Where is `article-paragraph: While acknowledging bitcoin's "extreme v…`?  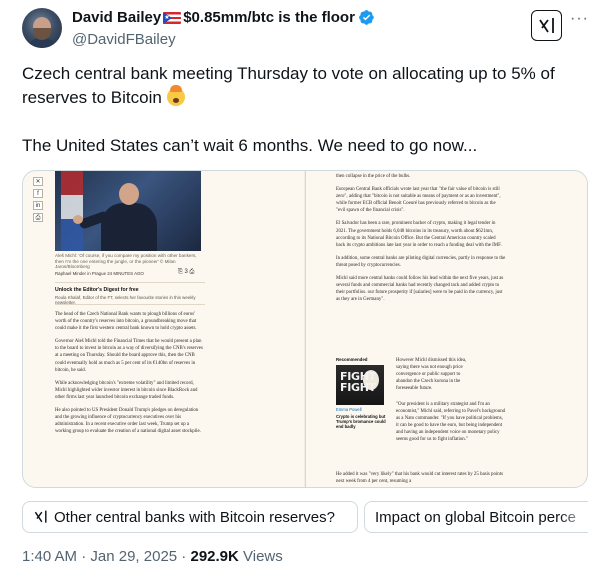 article-paragraph: While acknowledging bitcoin's "extreme v… is located at coordinates (126, 390).